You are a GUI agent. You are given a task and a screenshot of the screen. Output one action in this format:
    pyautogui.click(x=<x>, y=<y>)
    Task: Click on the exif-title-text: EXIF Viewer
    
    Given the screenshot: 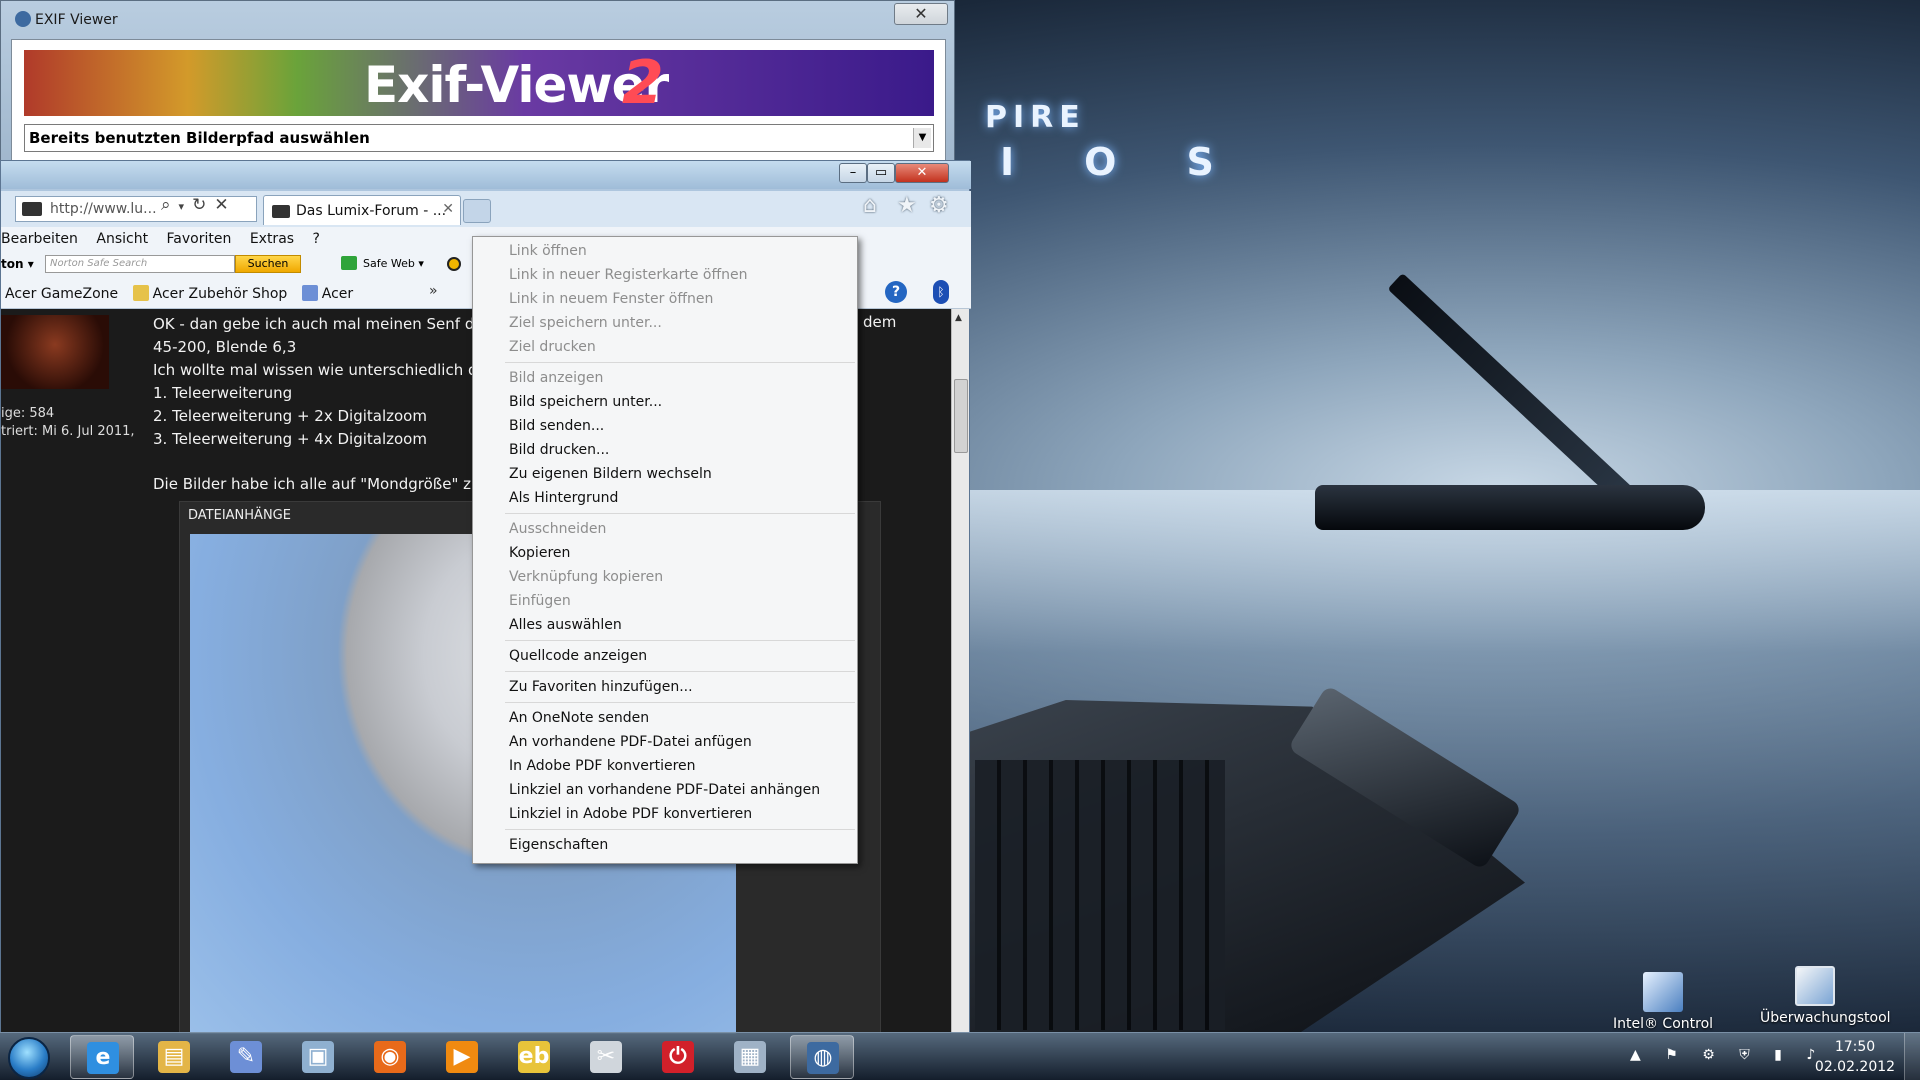 What is the action you would take?
    pyautogui.click(x=76, y=20)
    